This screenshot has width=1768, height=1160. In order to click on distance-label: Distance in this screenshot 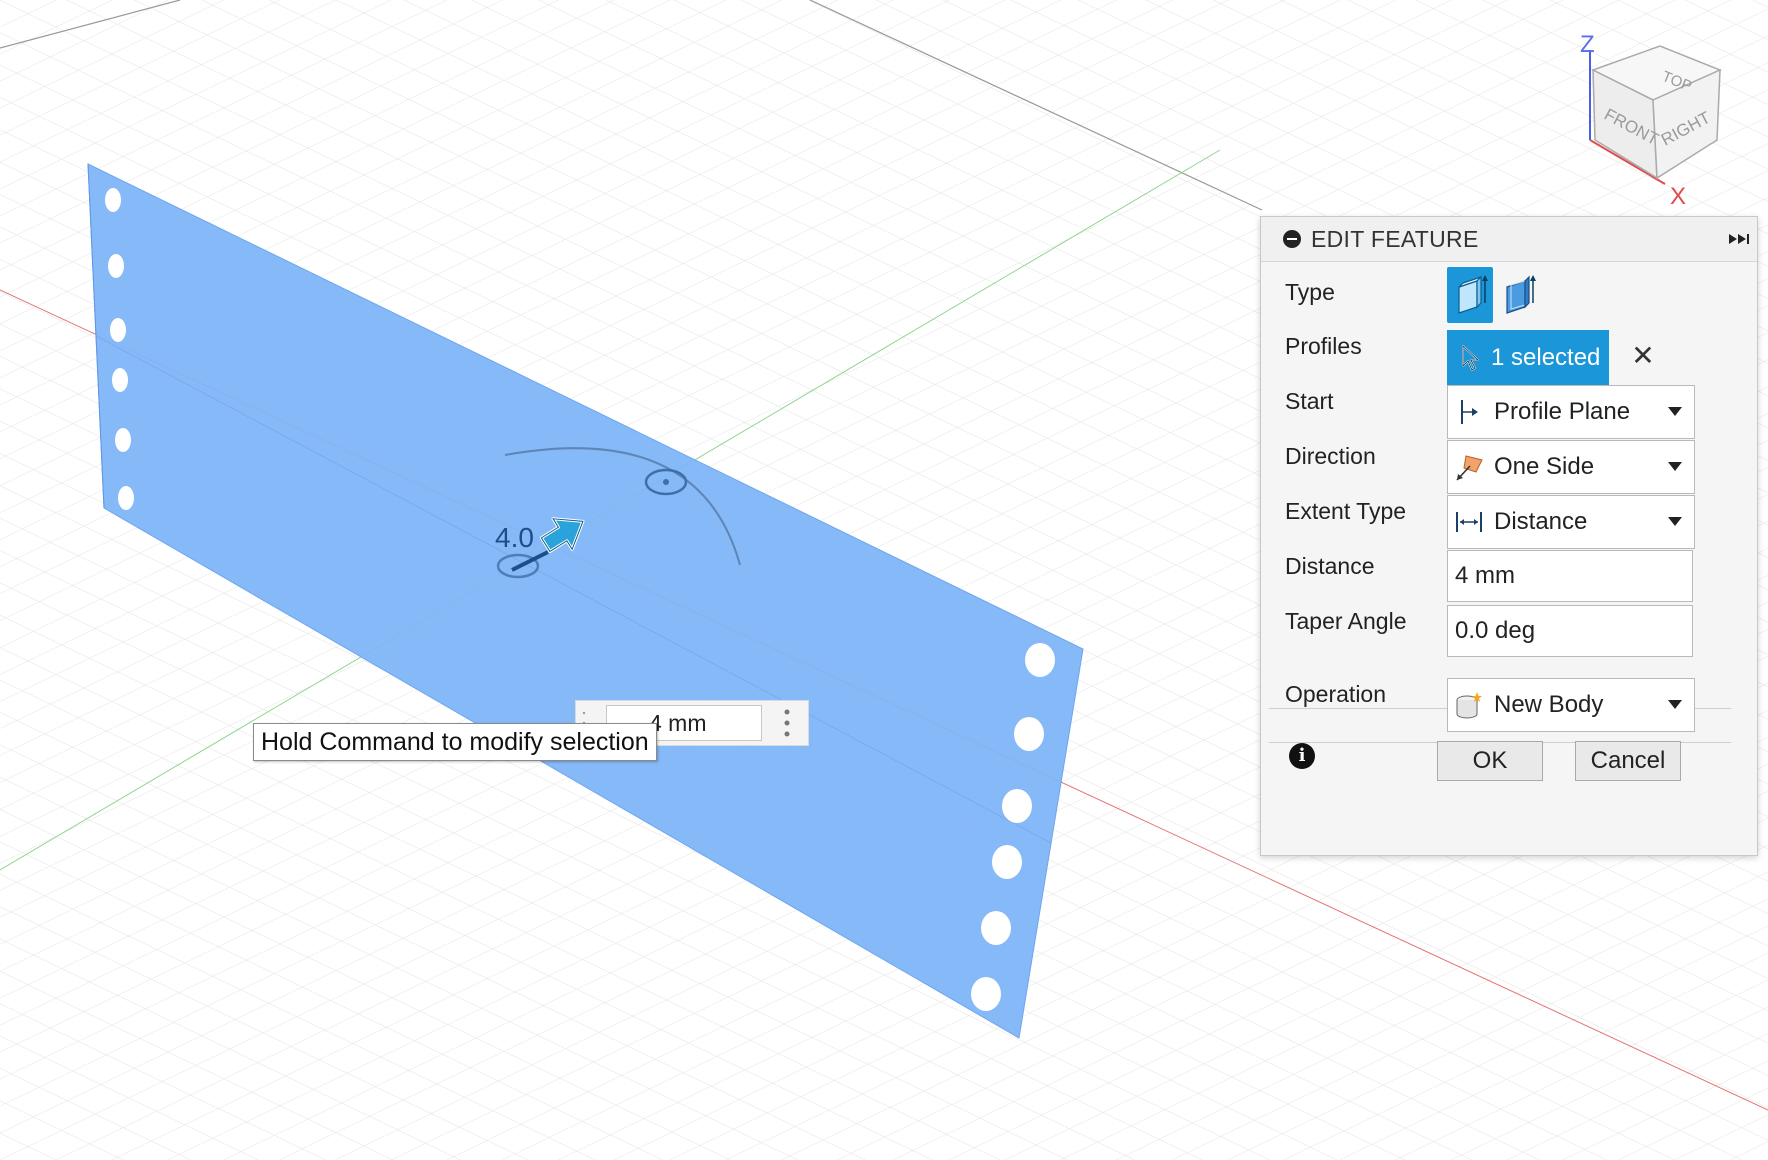, I will do `click(1330, 566)`.